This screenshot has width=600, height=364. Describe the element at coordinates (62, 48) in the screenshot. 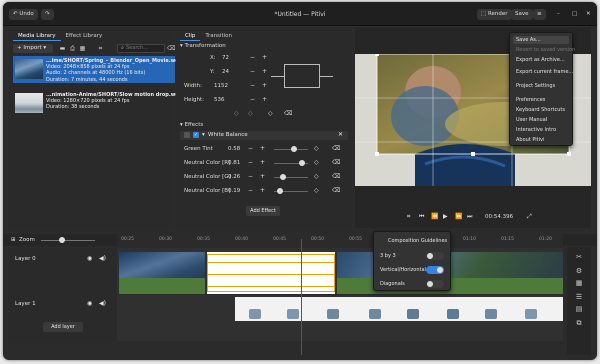

I see `remove-icon: ▬` at that location.